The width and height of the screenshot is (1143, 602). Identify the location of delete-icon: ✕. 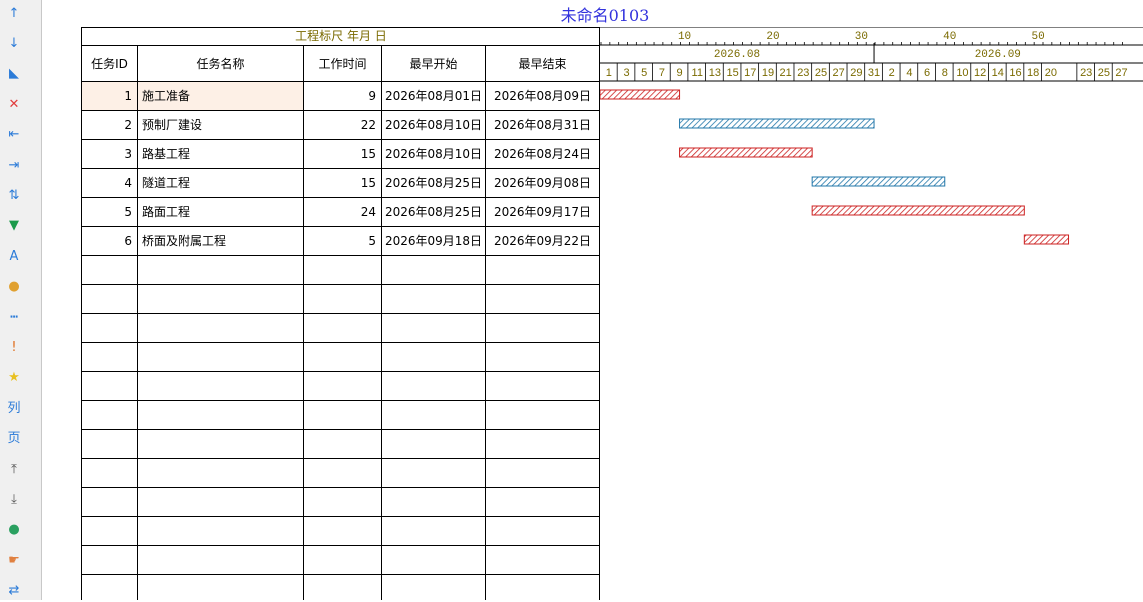
(14, 104).